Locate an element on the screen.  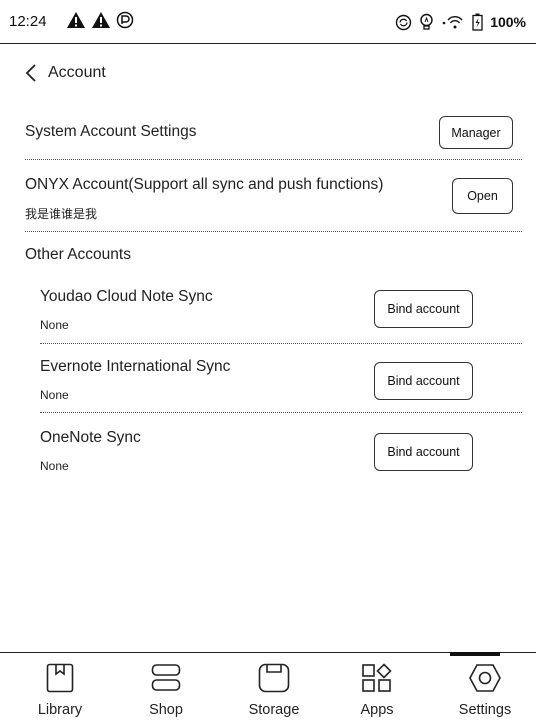
youdao-sync-title: Youdao Cloud Note Sync is located at coordinates (126, 296).